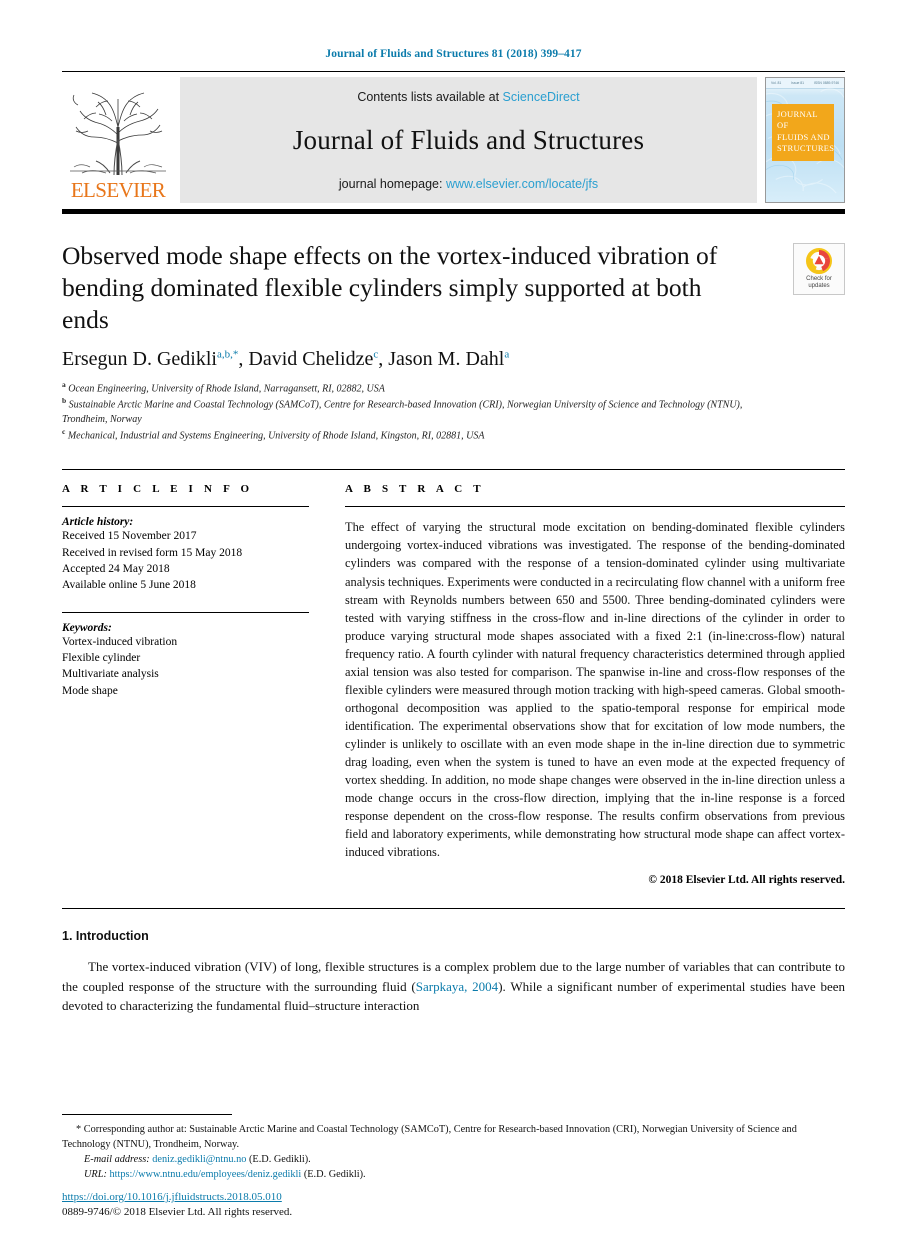 The width and height of the screenshot is (907, 1238). I want to click on elsevier-tree-icon, so click(118, 134).